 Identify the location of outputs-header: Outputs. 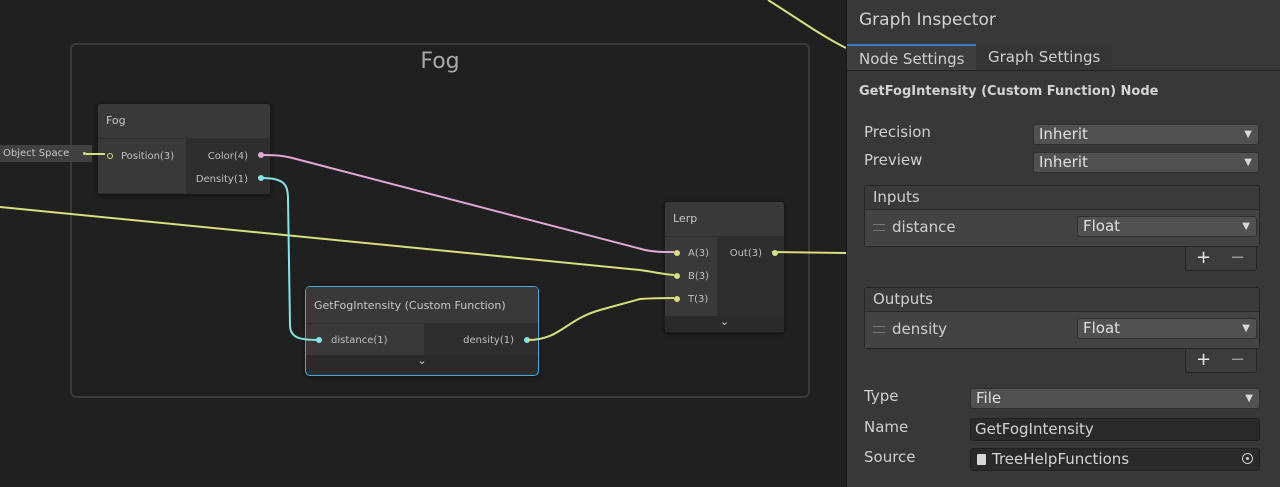
(1062, 299).